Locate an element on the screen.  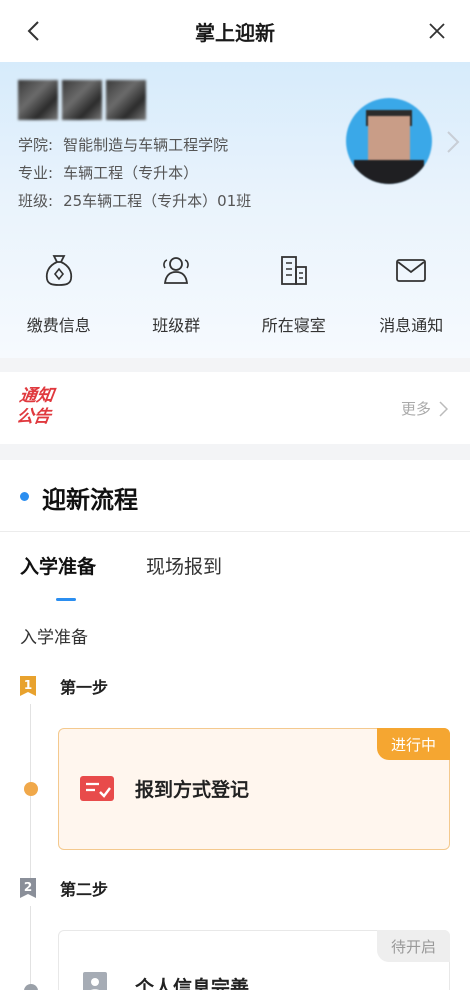
more-link: 更多 is located at coordinates (424, 408).